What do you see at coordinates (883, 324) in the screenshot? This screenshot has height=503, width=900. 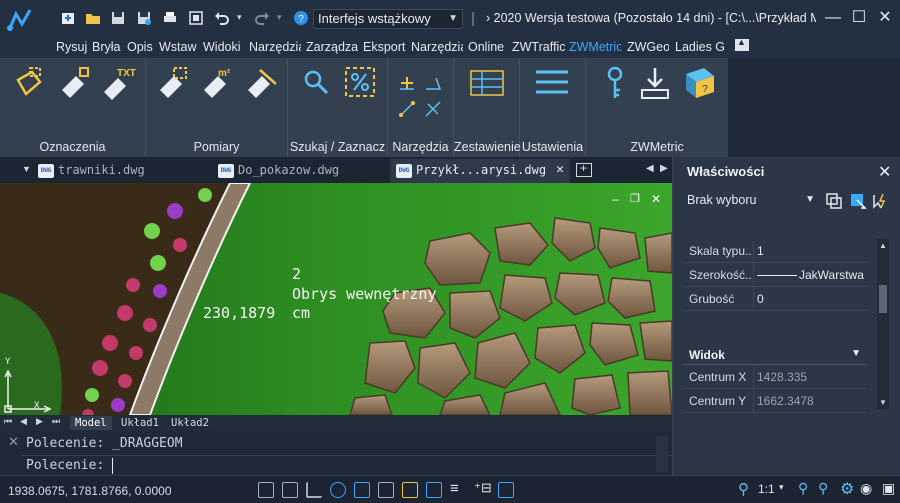 I see `properties-scrollbar: ▲ ▼` at bounding box center [883, 324].